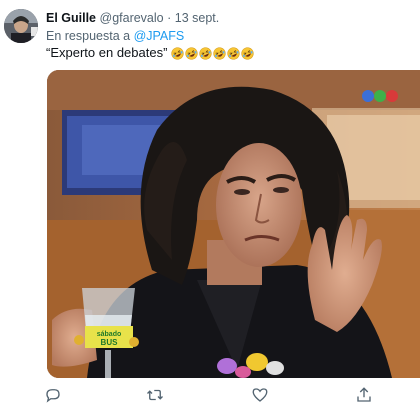  I want to click on glass-label: sábado, so click(109, 334).